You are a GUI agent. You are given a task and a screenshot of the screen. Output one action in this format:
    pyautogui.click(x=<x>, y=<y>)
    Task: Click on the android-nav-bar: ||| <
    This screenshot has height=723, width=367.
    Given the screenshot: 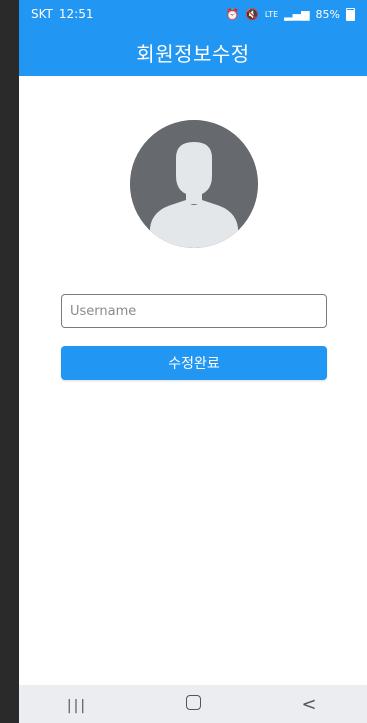 What is the action you would take?
    pyautogui.click(x=193, y=704)
    